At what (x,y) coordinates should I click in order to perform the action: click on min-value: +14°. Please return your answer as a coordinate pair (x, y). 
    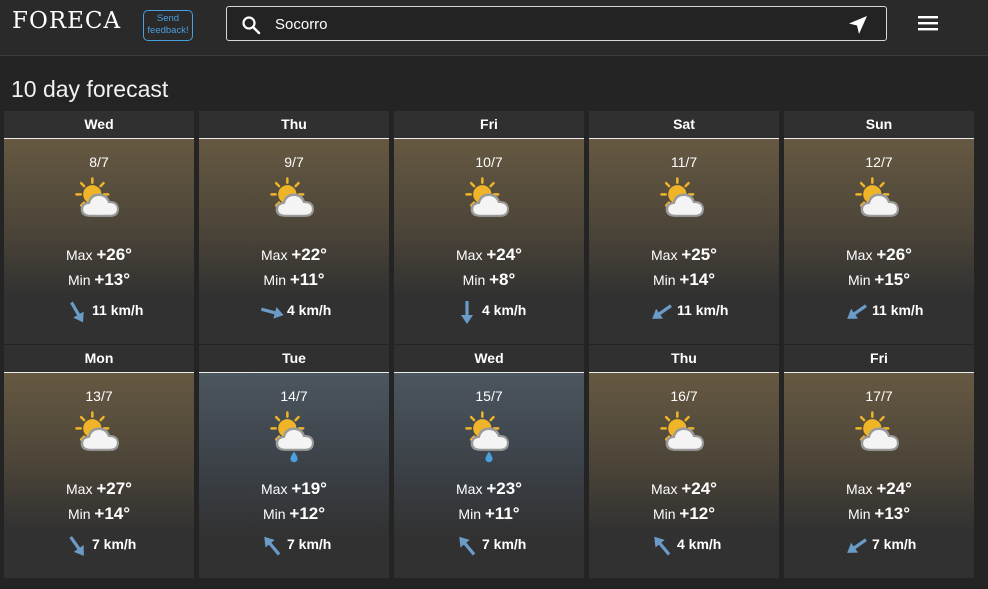
    Looking at the image, I should click on (697, 279).